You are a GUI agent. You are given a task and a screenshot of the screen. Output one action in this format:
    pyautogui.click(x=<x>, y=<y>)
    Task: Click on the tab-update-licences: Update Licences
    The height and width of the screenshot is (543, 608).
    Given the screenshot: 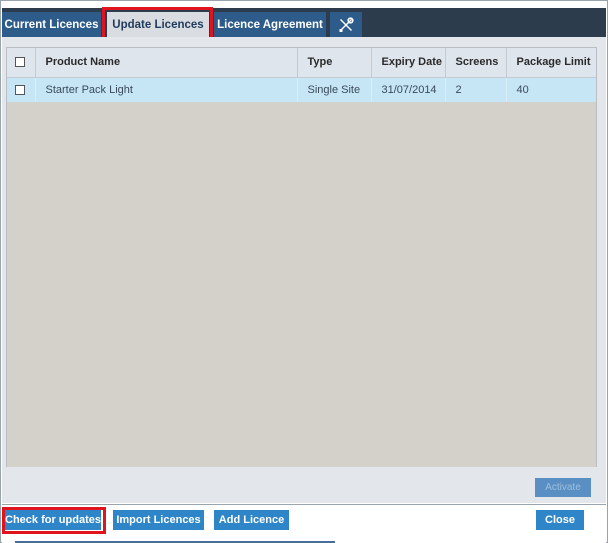 What is the action you would take?
    pyautogui.click(x=158, y=24)
    